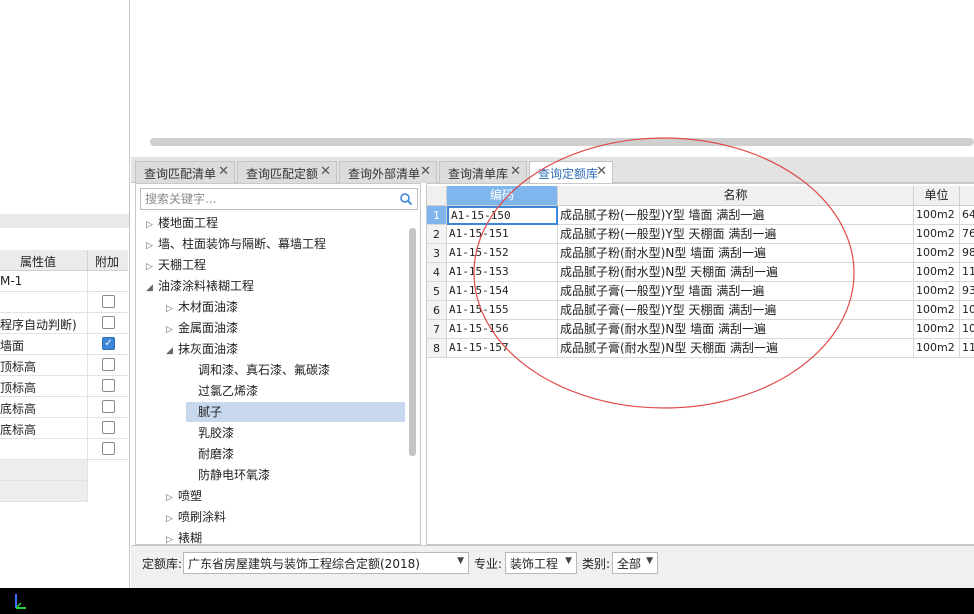  What do you see at coordinates (736, 253) in the screenshot?
I see `quota-name-cell: 成品腻子粉(耐水型)N型 墙面 满刮一遍` at bounding box center [736, 253].